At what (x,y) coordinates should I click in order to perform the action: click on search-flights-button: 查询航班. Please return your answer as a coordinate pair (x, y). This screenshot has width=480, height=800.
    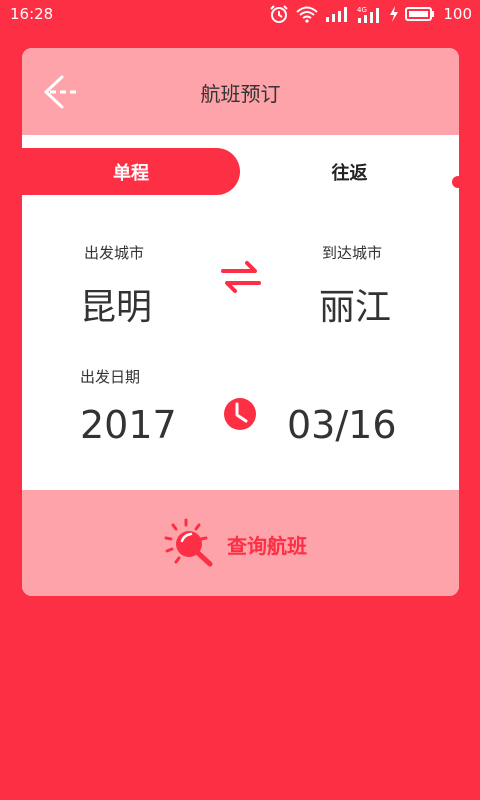
    Looking at the image, I should click on (240, 543).